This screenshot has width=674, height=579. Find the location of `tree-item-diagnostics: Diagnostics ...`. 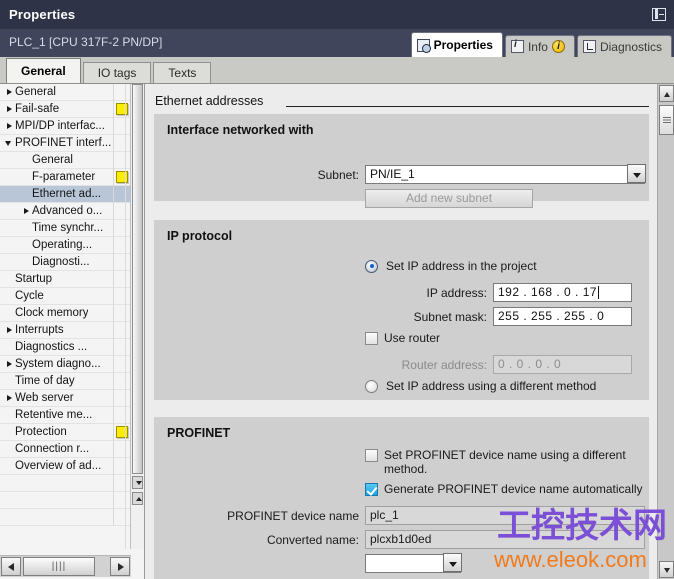

tree-item-diagnostics: Diagnostics ... is located at coordinates (65, 347).